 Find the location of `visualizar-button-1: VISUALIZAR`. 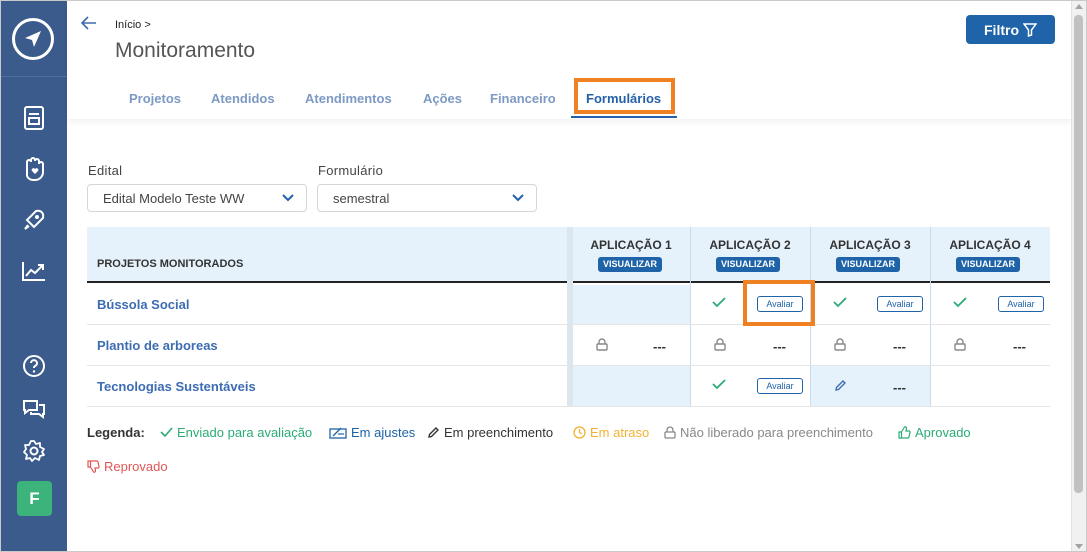

visualizar-button-1: VISUALIZAR is located at coordinates (630, 264).